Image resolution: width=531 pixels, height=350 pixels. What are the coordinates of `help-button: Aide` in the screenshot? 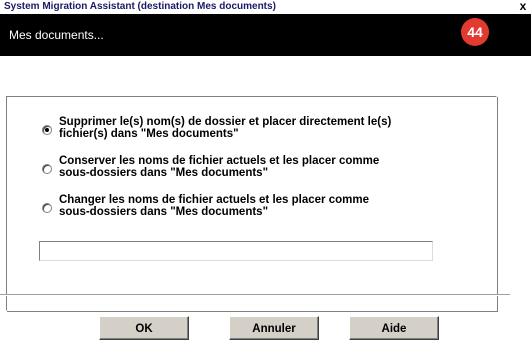 It's located at (394, 328).